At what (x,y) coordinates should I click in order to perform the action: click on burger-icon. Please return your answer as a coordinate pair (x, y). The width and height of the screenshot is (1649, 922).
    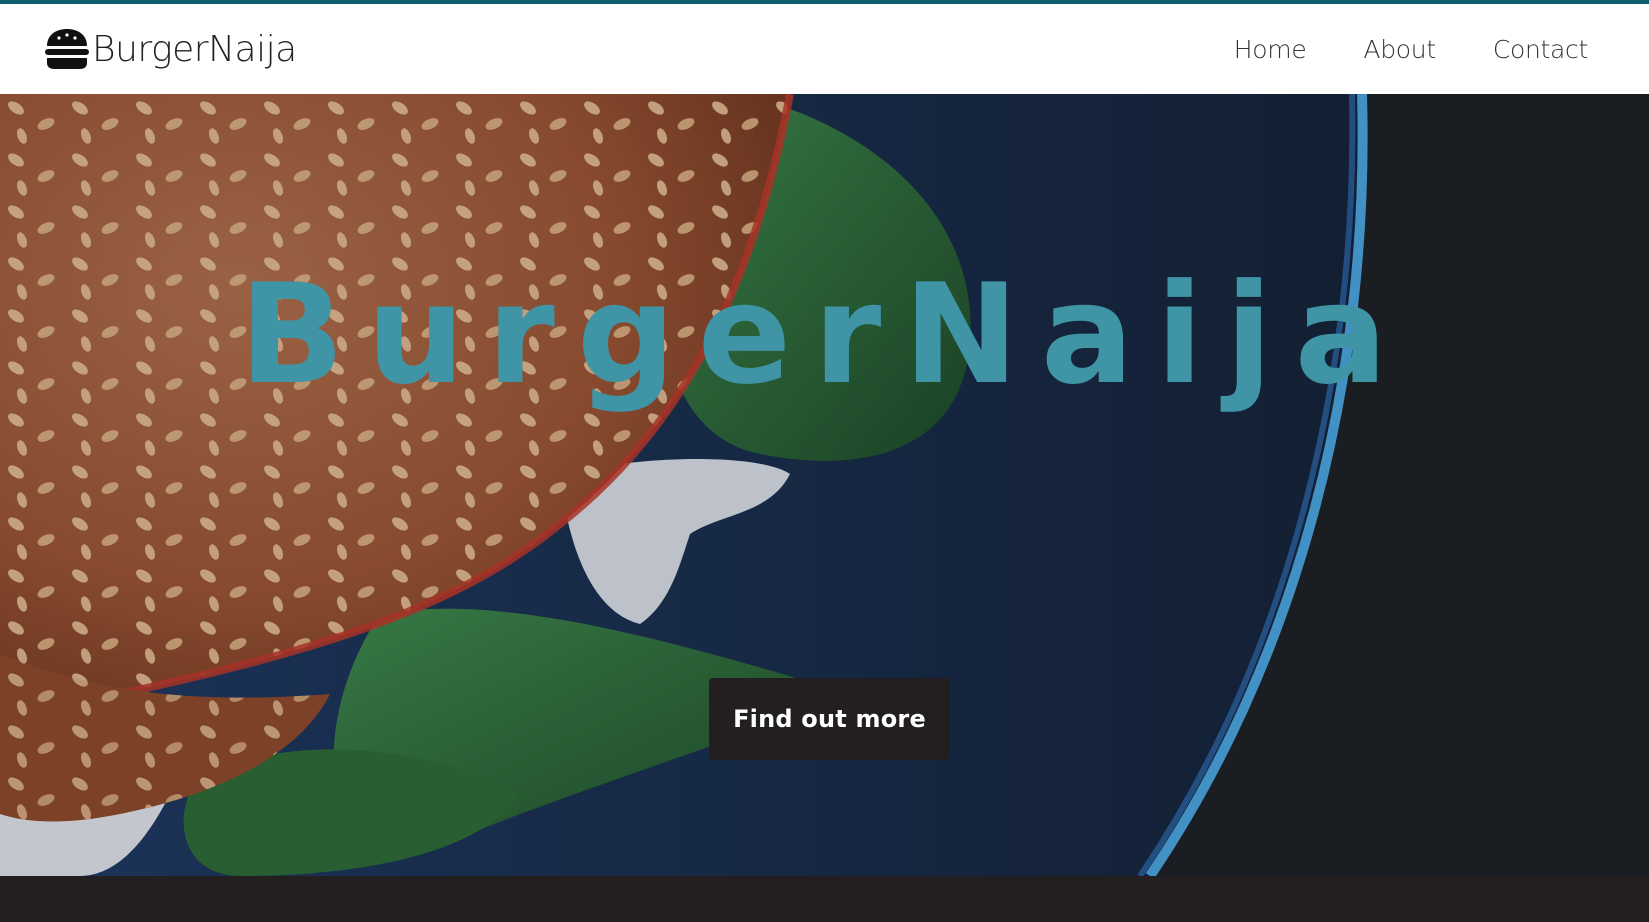
    Looking at the image, I should click on (67, 49).